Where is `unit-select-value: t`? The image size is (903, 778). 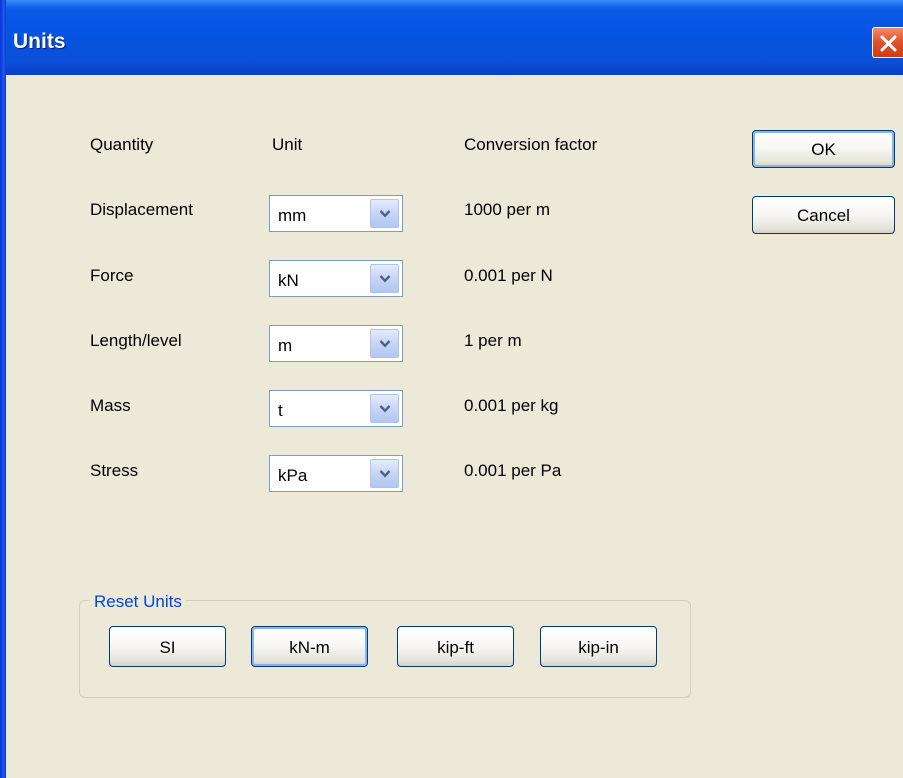
unit-select-value: t is located at coordinates (280, 410).